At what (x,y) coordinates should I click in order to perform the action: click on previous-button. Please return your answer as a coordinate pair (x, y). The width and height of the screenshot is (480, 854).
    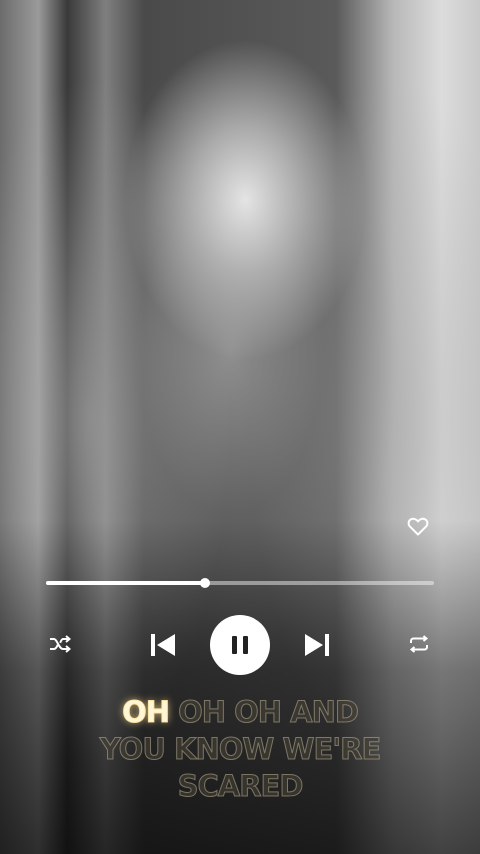
    Looking at the image, I should click on (163, 645).